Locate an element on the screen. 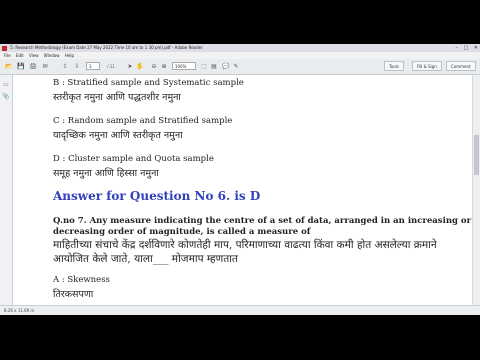  attachments-icon: 📎 is located at coordinates (6, 97).